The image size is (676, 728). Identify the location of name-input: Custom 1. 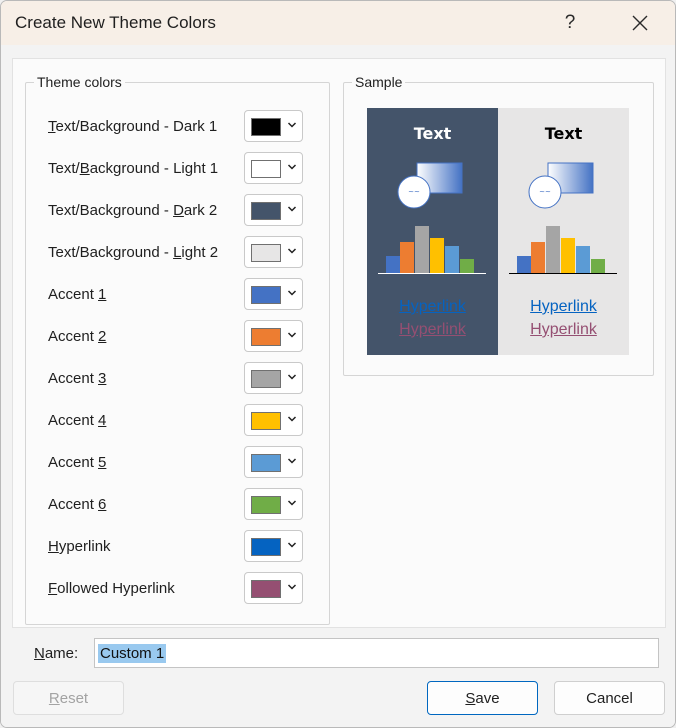
(376, 653).